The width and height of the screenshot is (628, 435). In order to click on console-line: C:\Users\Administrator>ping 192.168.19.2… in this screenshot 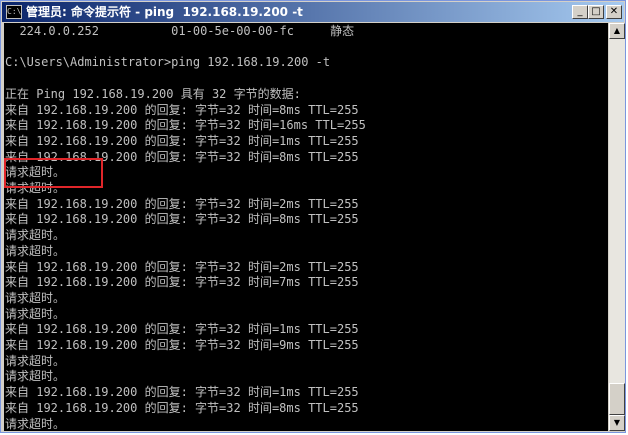, I will do `click(168, 62)`.